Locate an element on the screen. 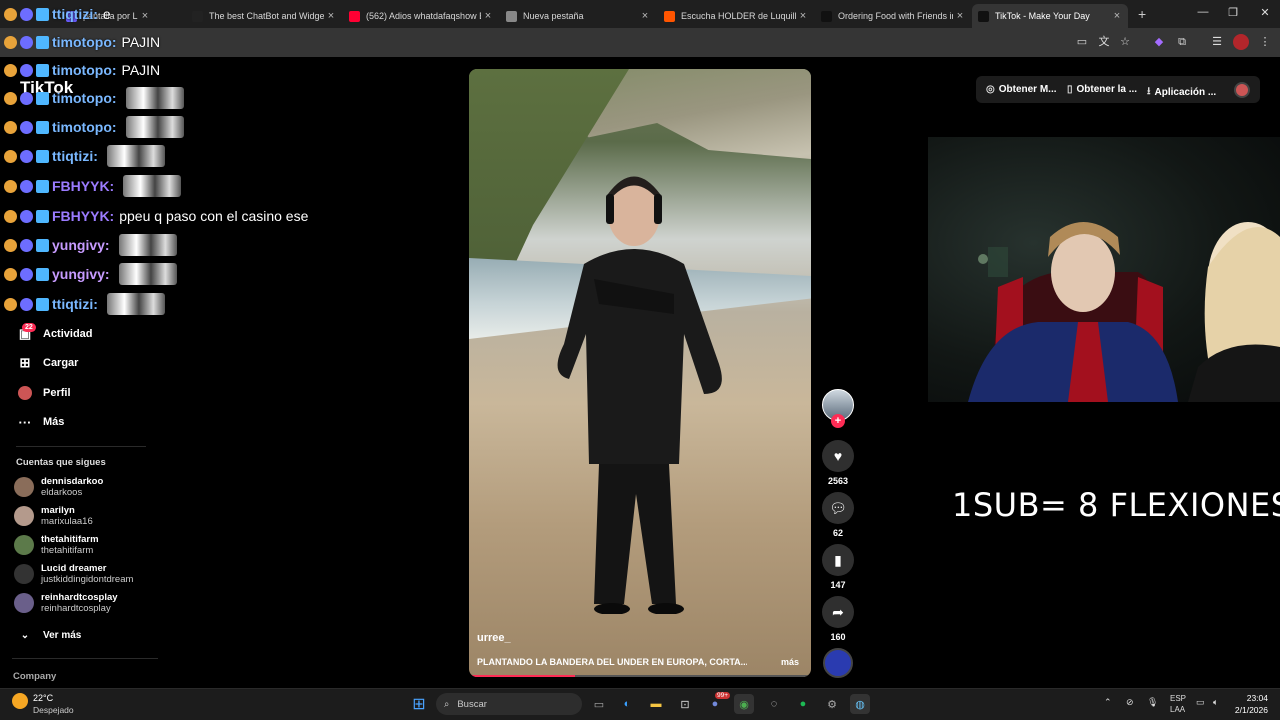 The image size is (1280, 720). volume-icon: 🔈︎ is located at coordinates (1215, 702).